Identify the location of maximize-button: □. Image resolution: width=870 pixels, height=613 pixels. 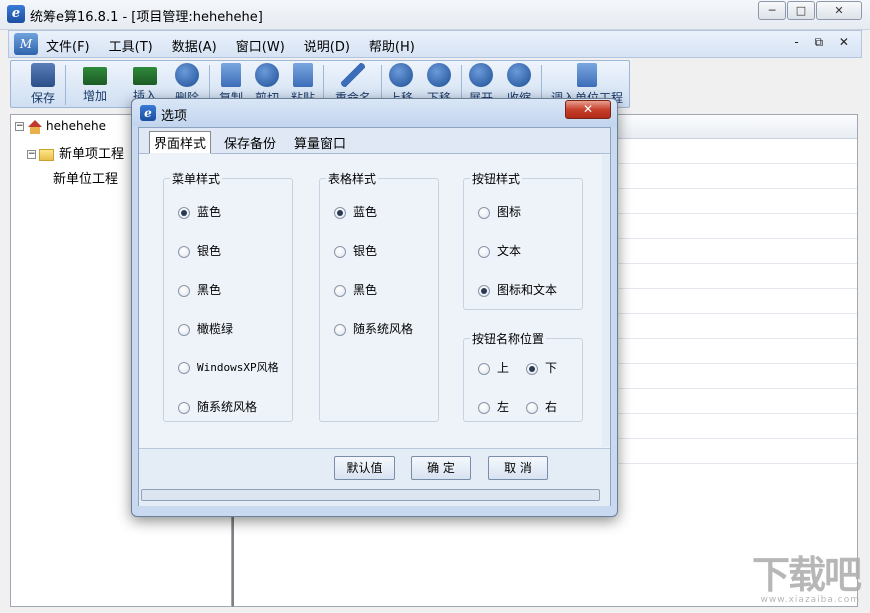
(801, 10).